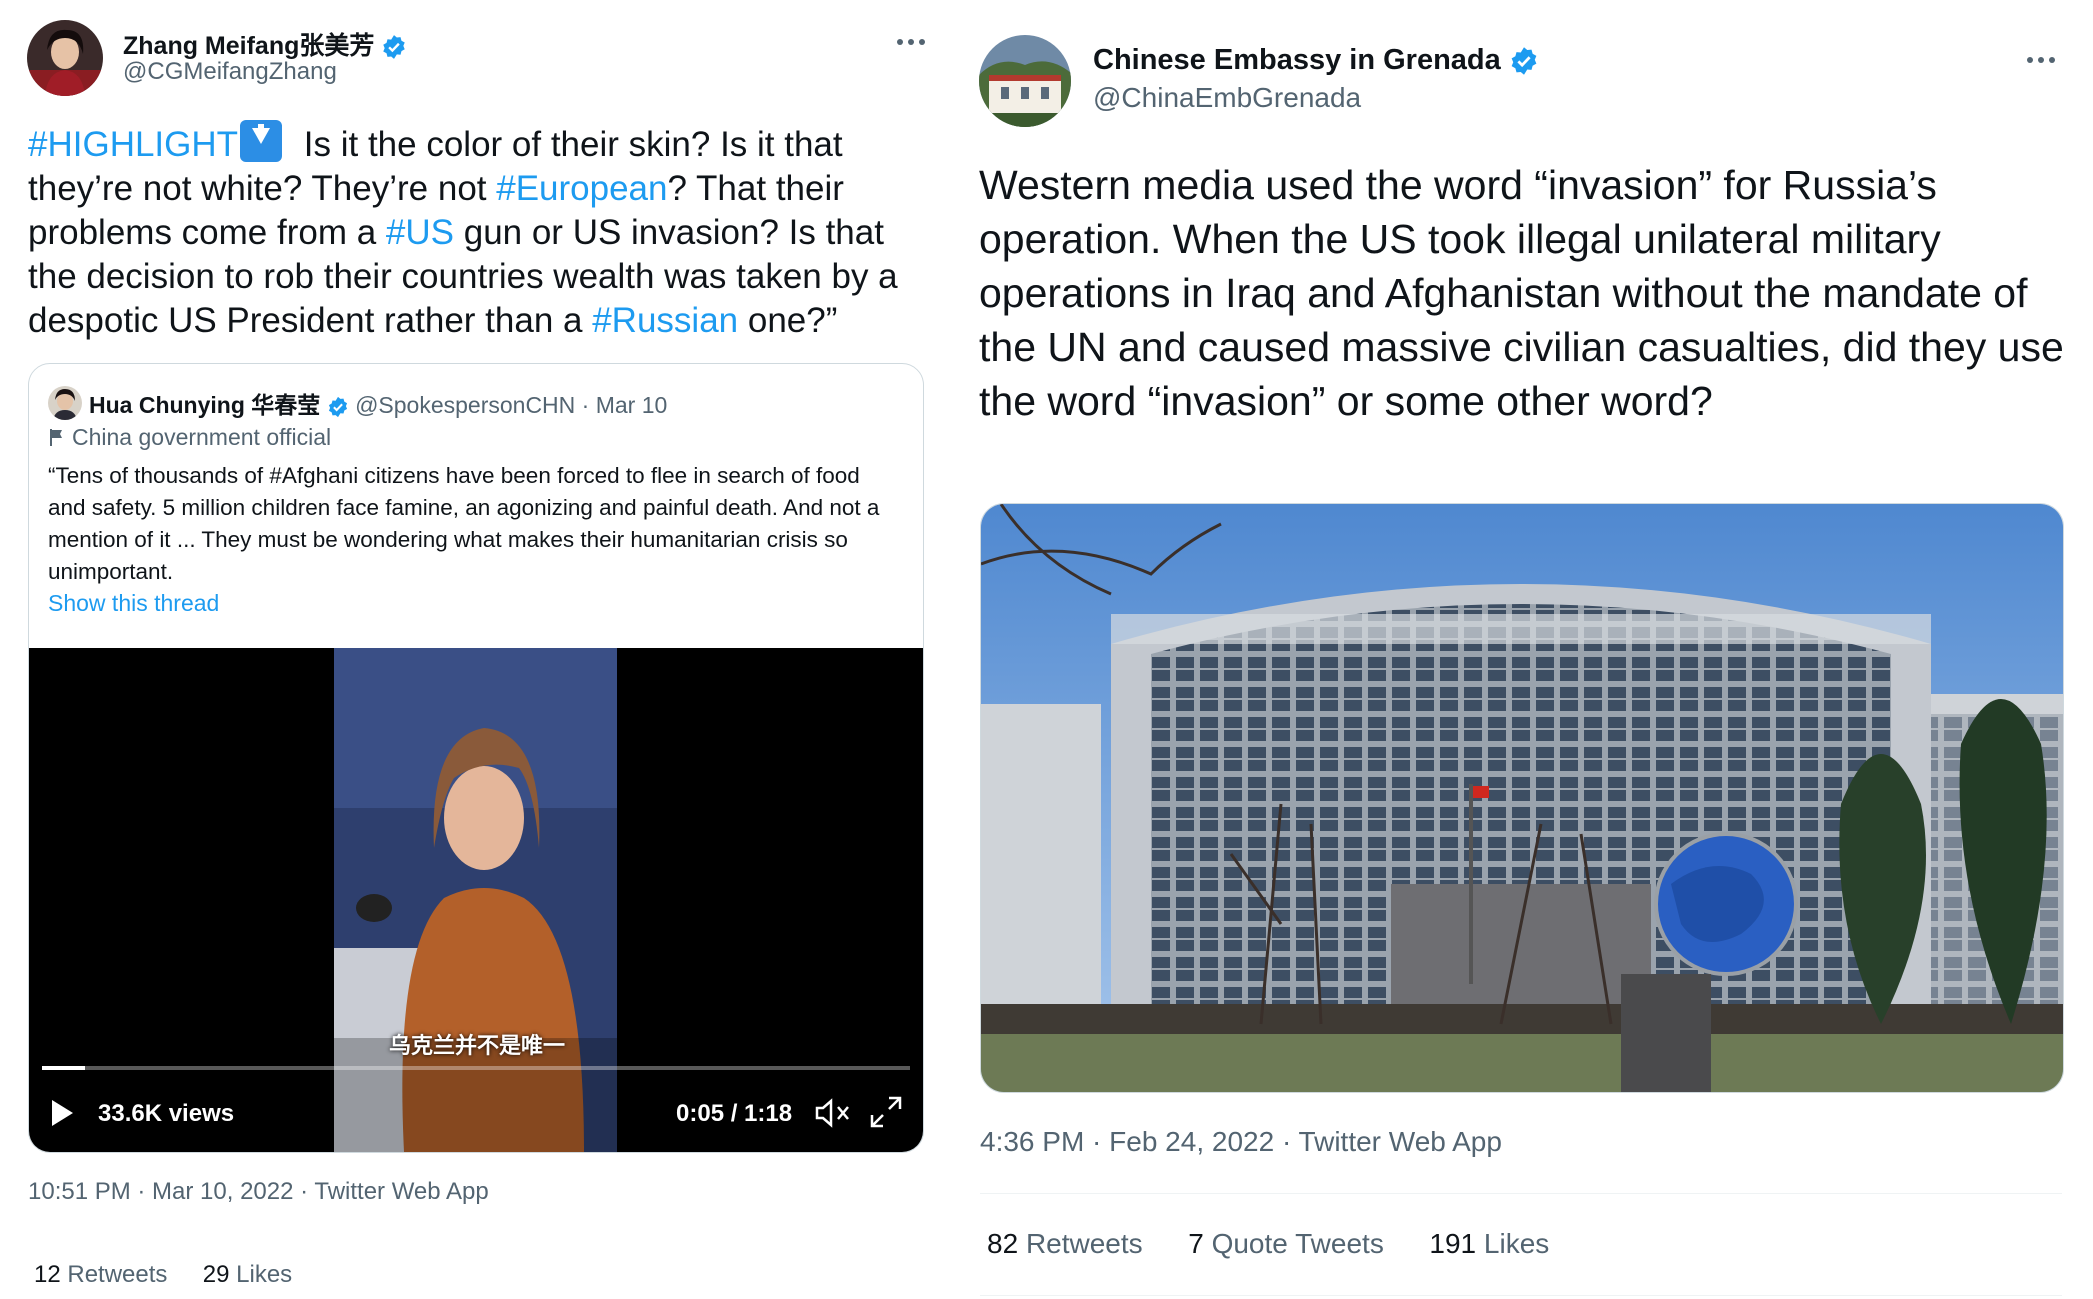 Image resolution: width=2093 pixels, height=1299 pixels. I want to click on tweet-stats: 12 Retweets 29 Likes, so click(163, 1275).